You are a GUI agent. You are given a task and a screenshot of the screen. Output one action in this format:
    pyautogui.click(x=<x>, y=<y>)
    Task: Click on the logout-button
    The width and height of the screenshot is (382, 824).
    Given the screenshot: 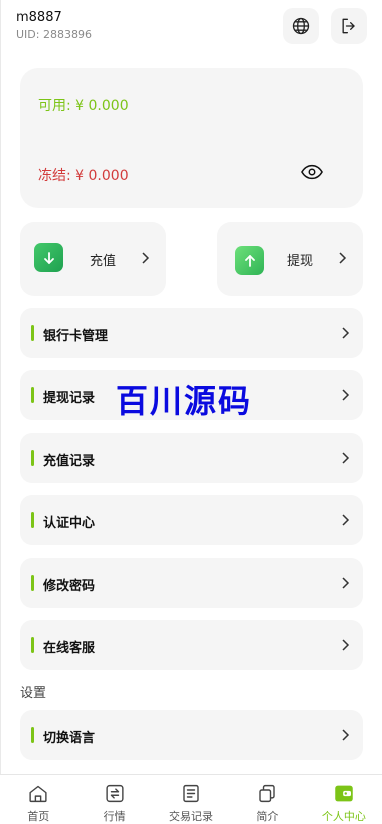 What is the action you would take?
    pyautogui.click(x=349, y=26)
    